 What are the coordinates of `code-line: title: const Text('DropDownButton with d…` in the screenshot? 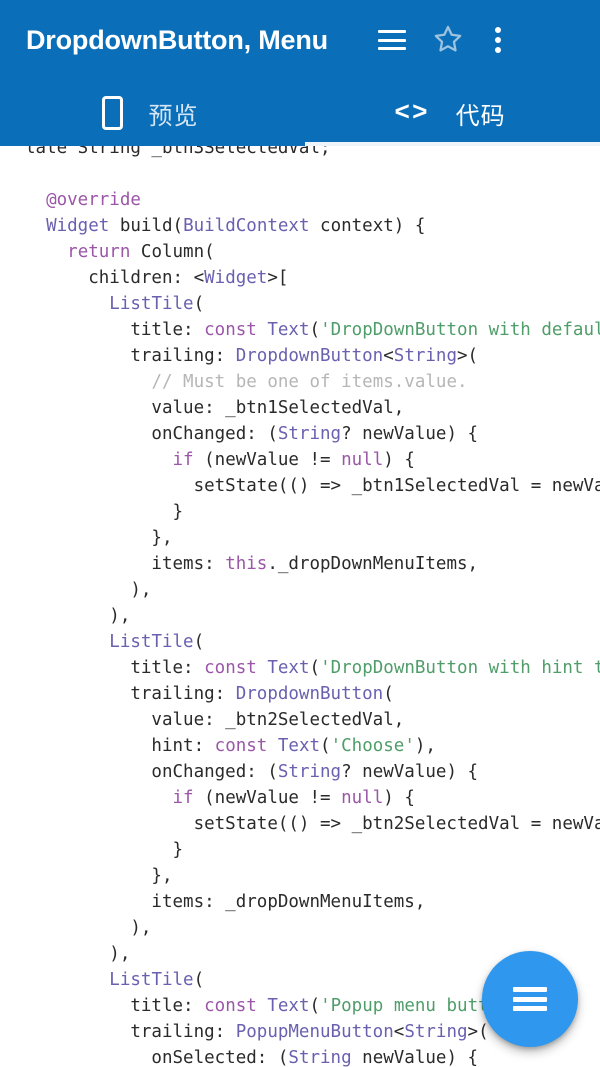 It's located at (312, 330).